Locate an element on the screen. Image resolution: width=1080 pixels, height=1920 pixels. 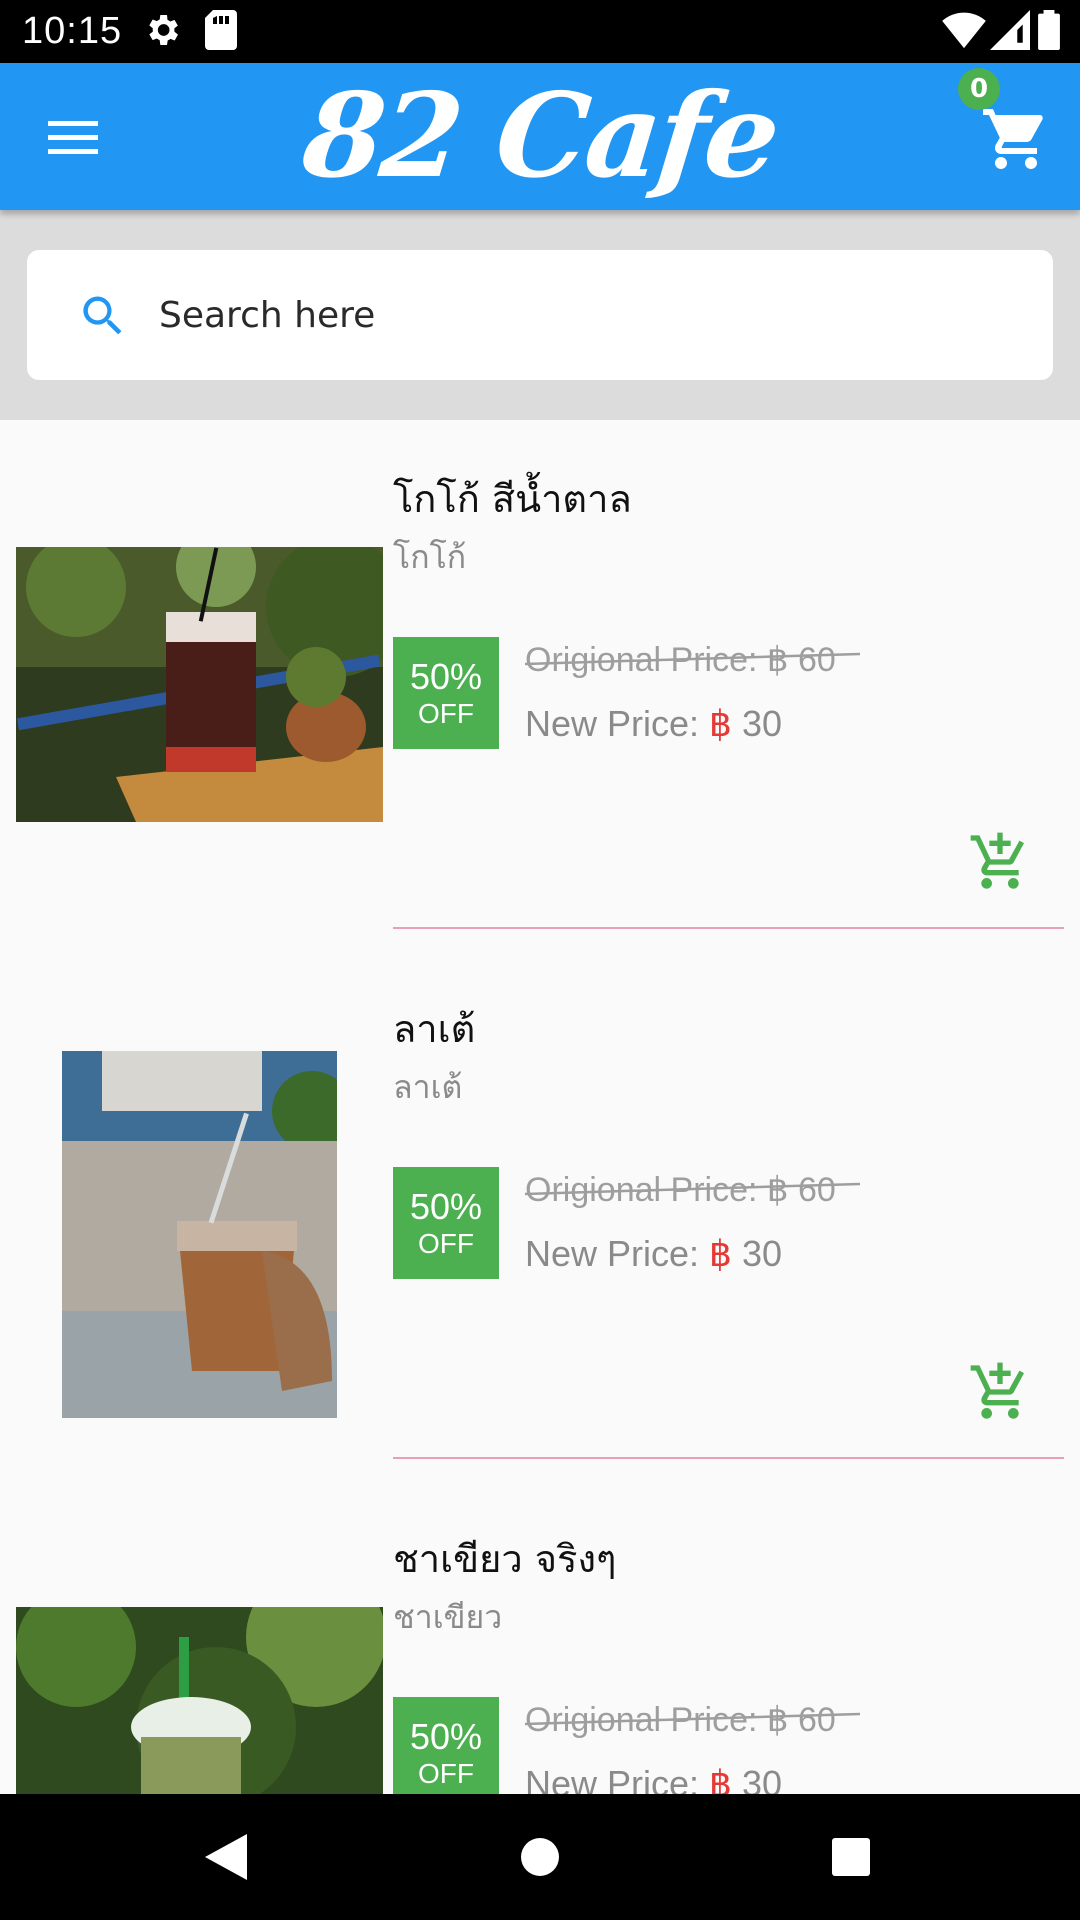
product-image-latte is located at coordinates (199, 1234).